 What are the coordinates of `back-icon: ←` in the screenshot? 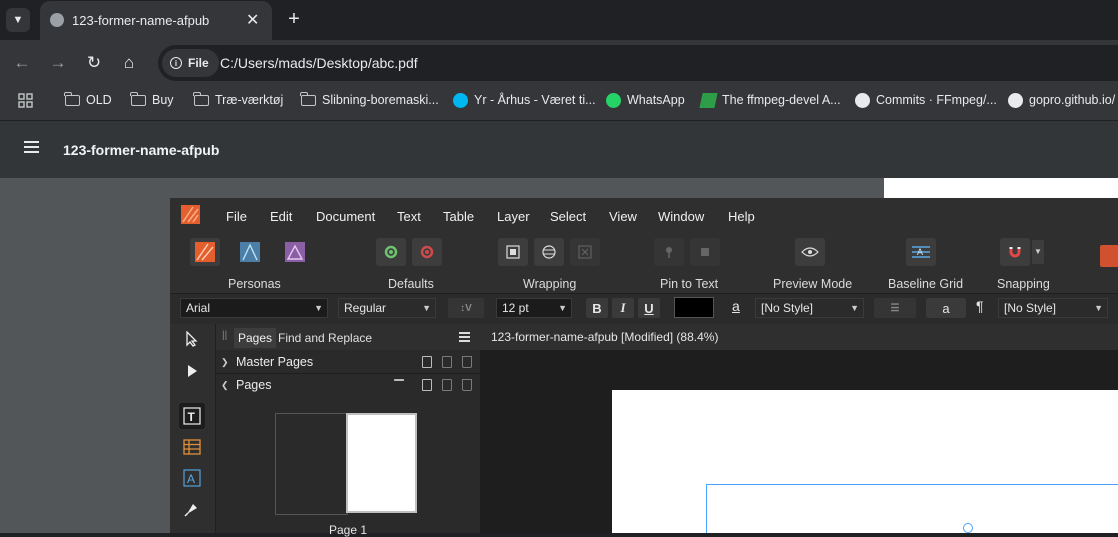 It's located at (22, 63).